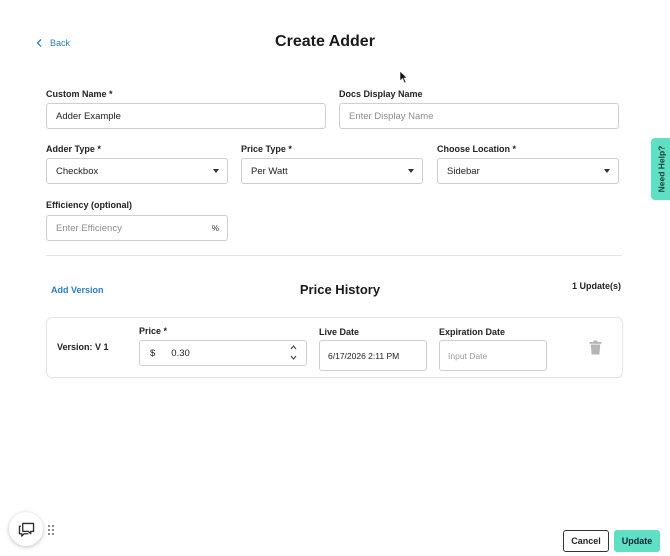  What do you see at coordinates (223, 353) in the screenshot?
I see `price-input: $ 0.30` at bounding box center [223, 353].